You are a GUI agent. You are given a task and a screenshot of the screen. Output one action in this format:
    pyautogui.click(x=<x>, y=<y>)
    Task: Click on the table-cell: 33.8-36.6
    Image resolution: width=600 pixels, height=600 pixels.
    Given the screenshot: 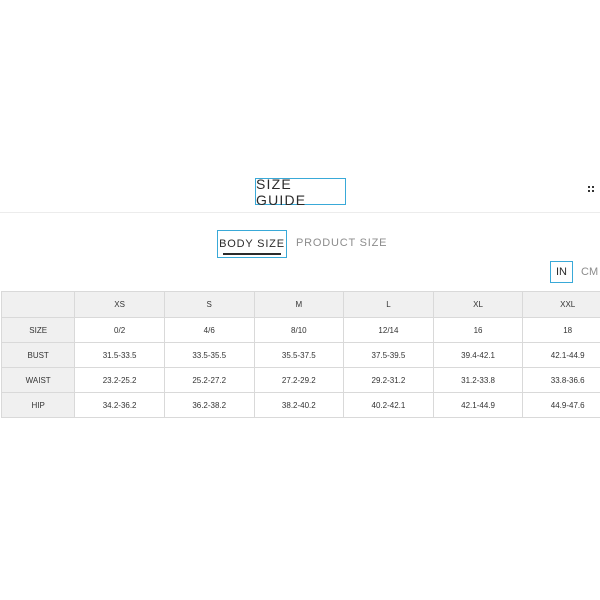 What is the action you would take?
    pyautogui.click(x=561, y=380)
    